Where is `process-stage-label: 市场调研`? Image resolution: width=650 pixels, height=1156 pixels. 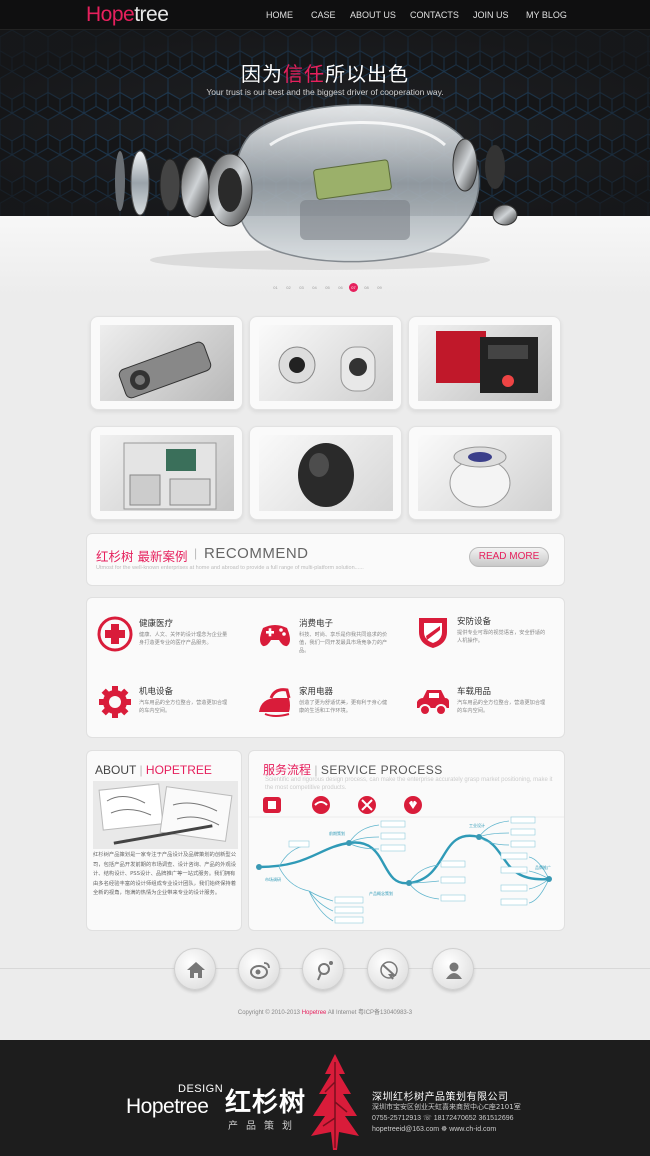
process-stage-label: 市场调研 is located at coordinates (273, 879).